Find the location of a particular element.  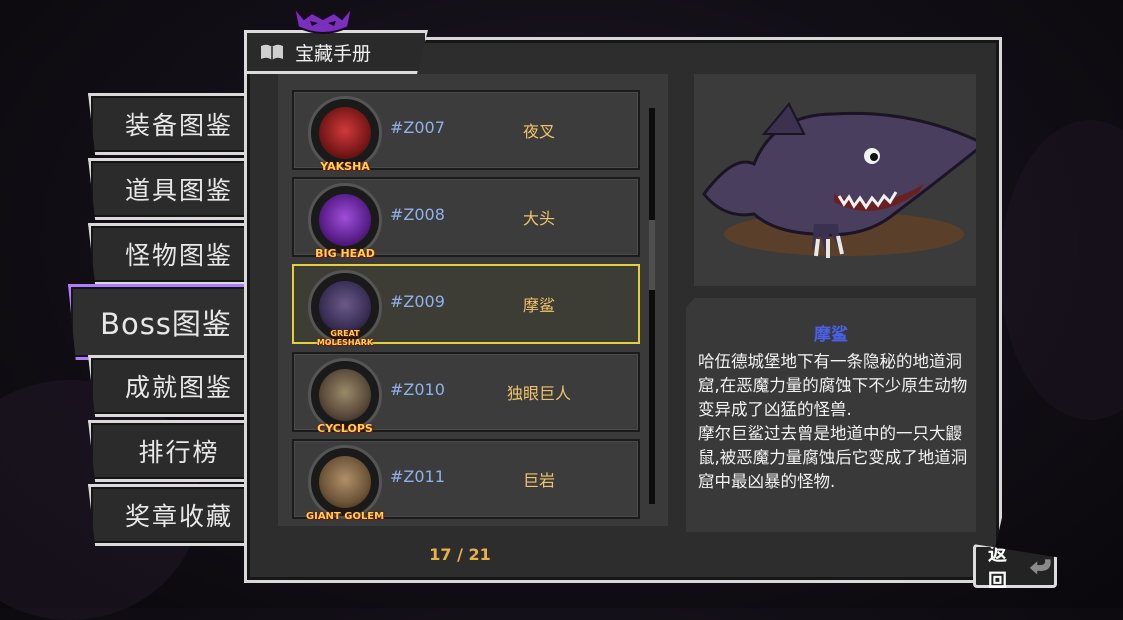

list-scrollbar-track is located at coordinates (652, 306).